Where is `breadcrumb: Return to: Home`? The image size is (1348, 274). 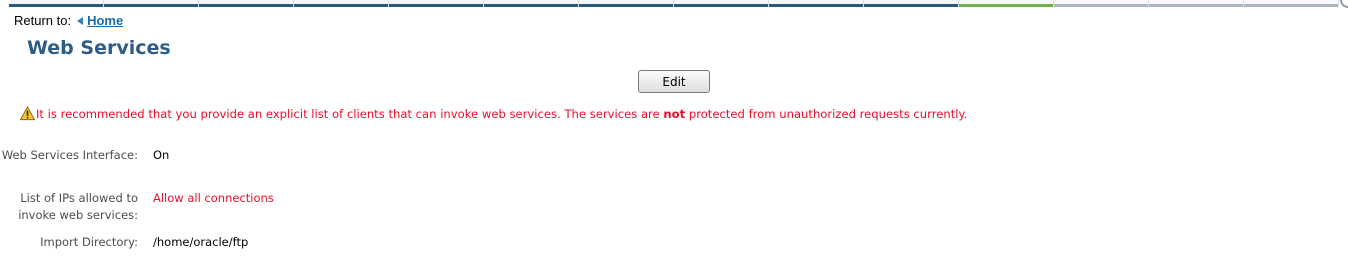 breadcrumb: Return to: Home is located at coordinates (68, 20).